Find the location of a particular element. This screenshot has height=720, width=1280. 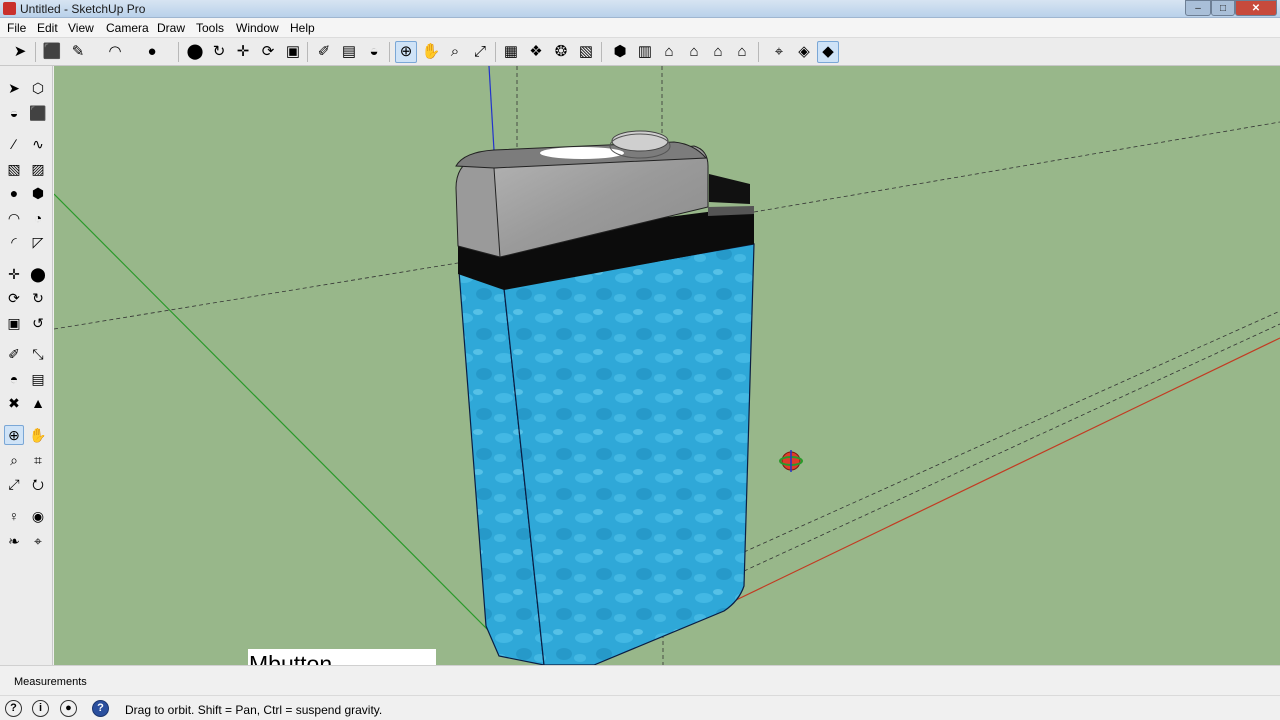

right-view-icon: ⌂ is located at coordinates (718, 52).